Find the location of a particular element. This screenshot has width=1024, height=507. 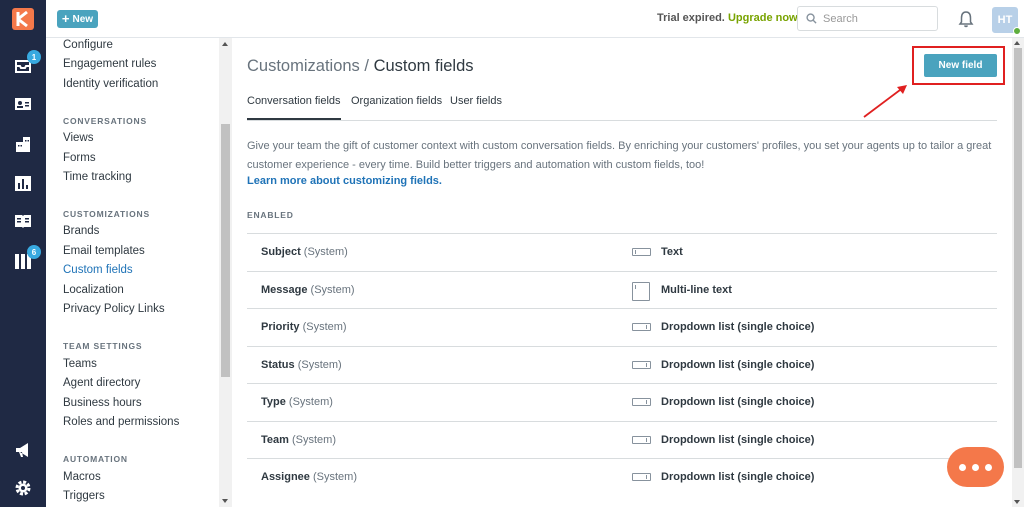

nav-item-roles-and-permissions: Roles and permissions is located at coordinates (121, 422).